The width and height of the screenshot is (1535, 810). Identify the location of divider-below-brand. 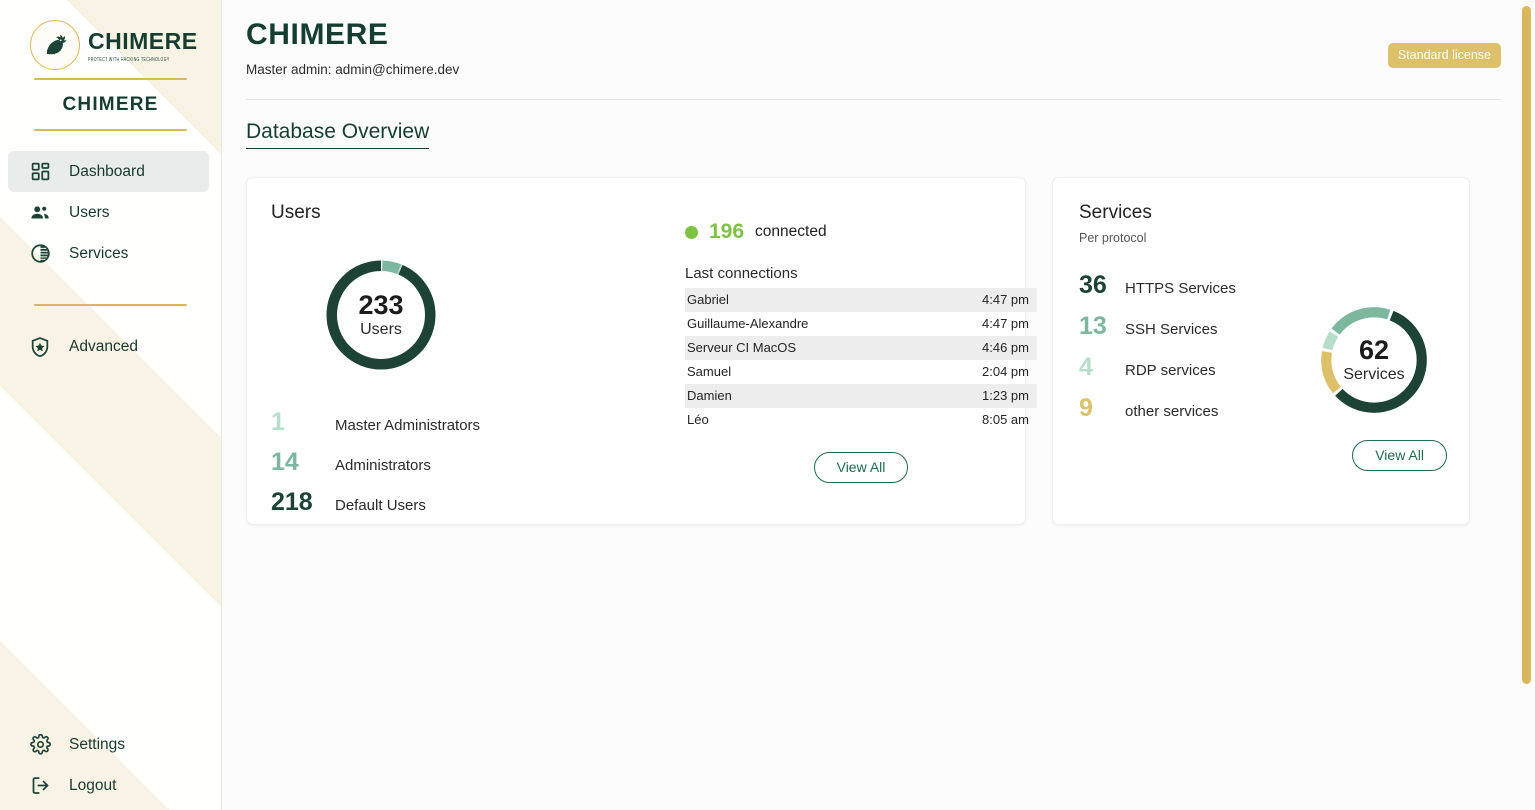
(110, 130).